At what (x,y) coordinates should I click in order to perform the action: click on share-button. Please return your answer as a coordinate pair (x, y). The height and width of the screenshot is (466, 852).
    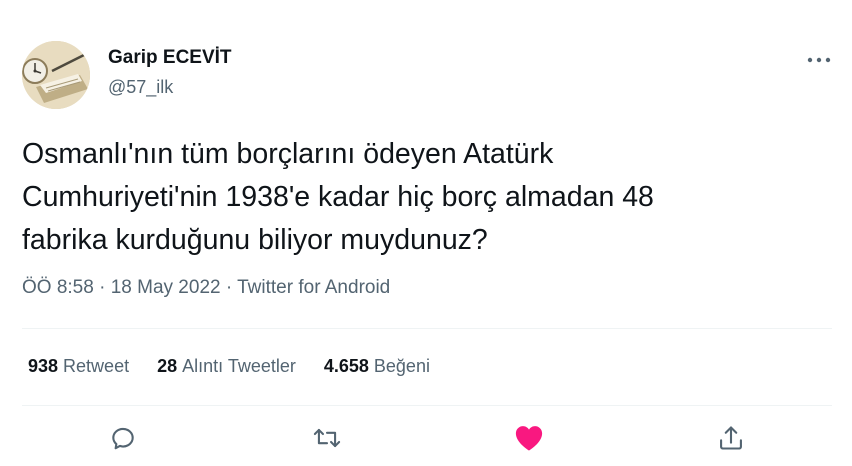
    Looking at the image, I should click on (731, 438).